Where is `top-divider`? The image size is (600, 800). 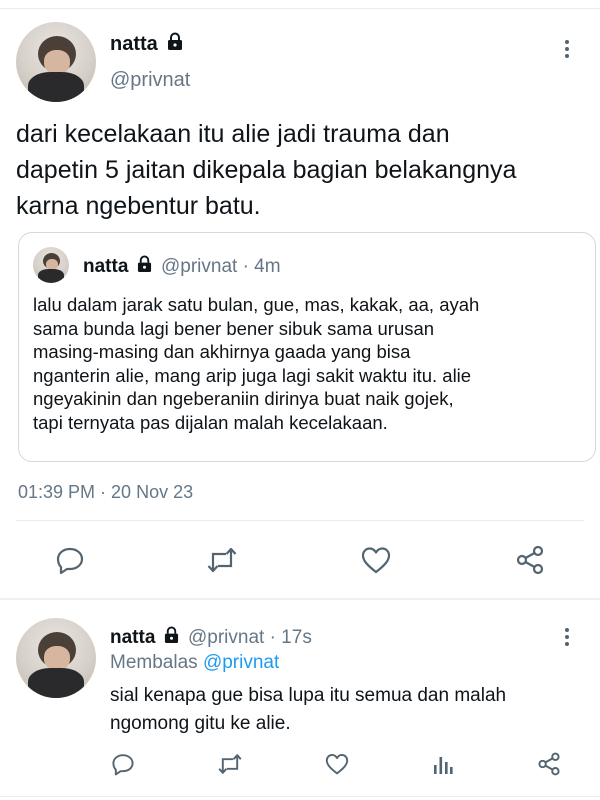 top-divider is located at coordinates (300, 8).